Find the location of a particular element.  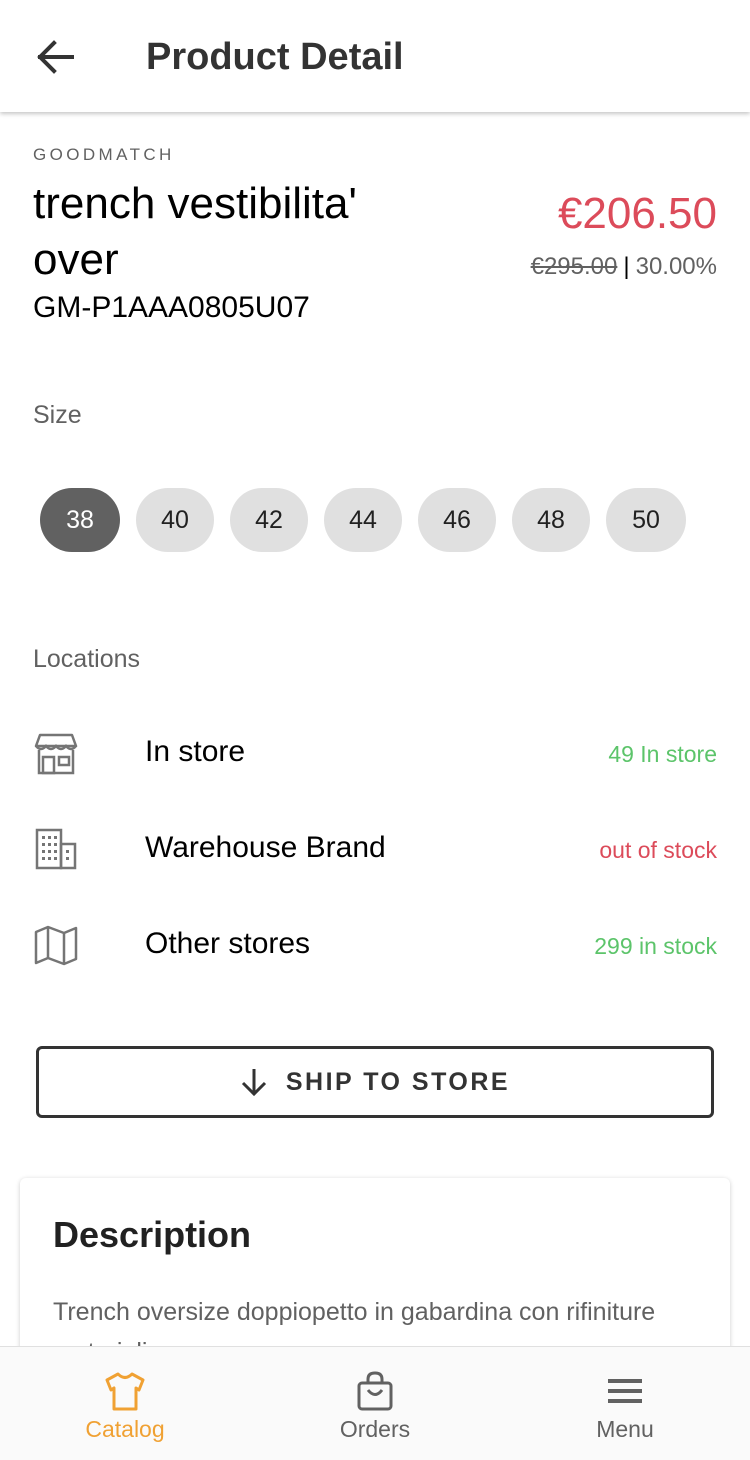

size-chip-50: 50 is located at coordinates (646, 520).